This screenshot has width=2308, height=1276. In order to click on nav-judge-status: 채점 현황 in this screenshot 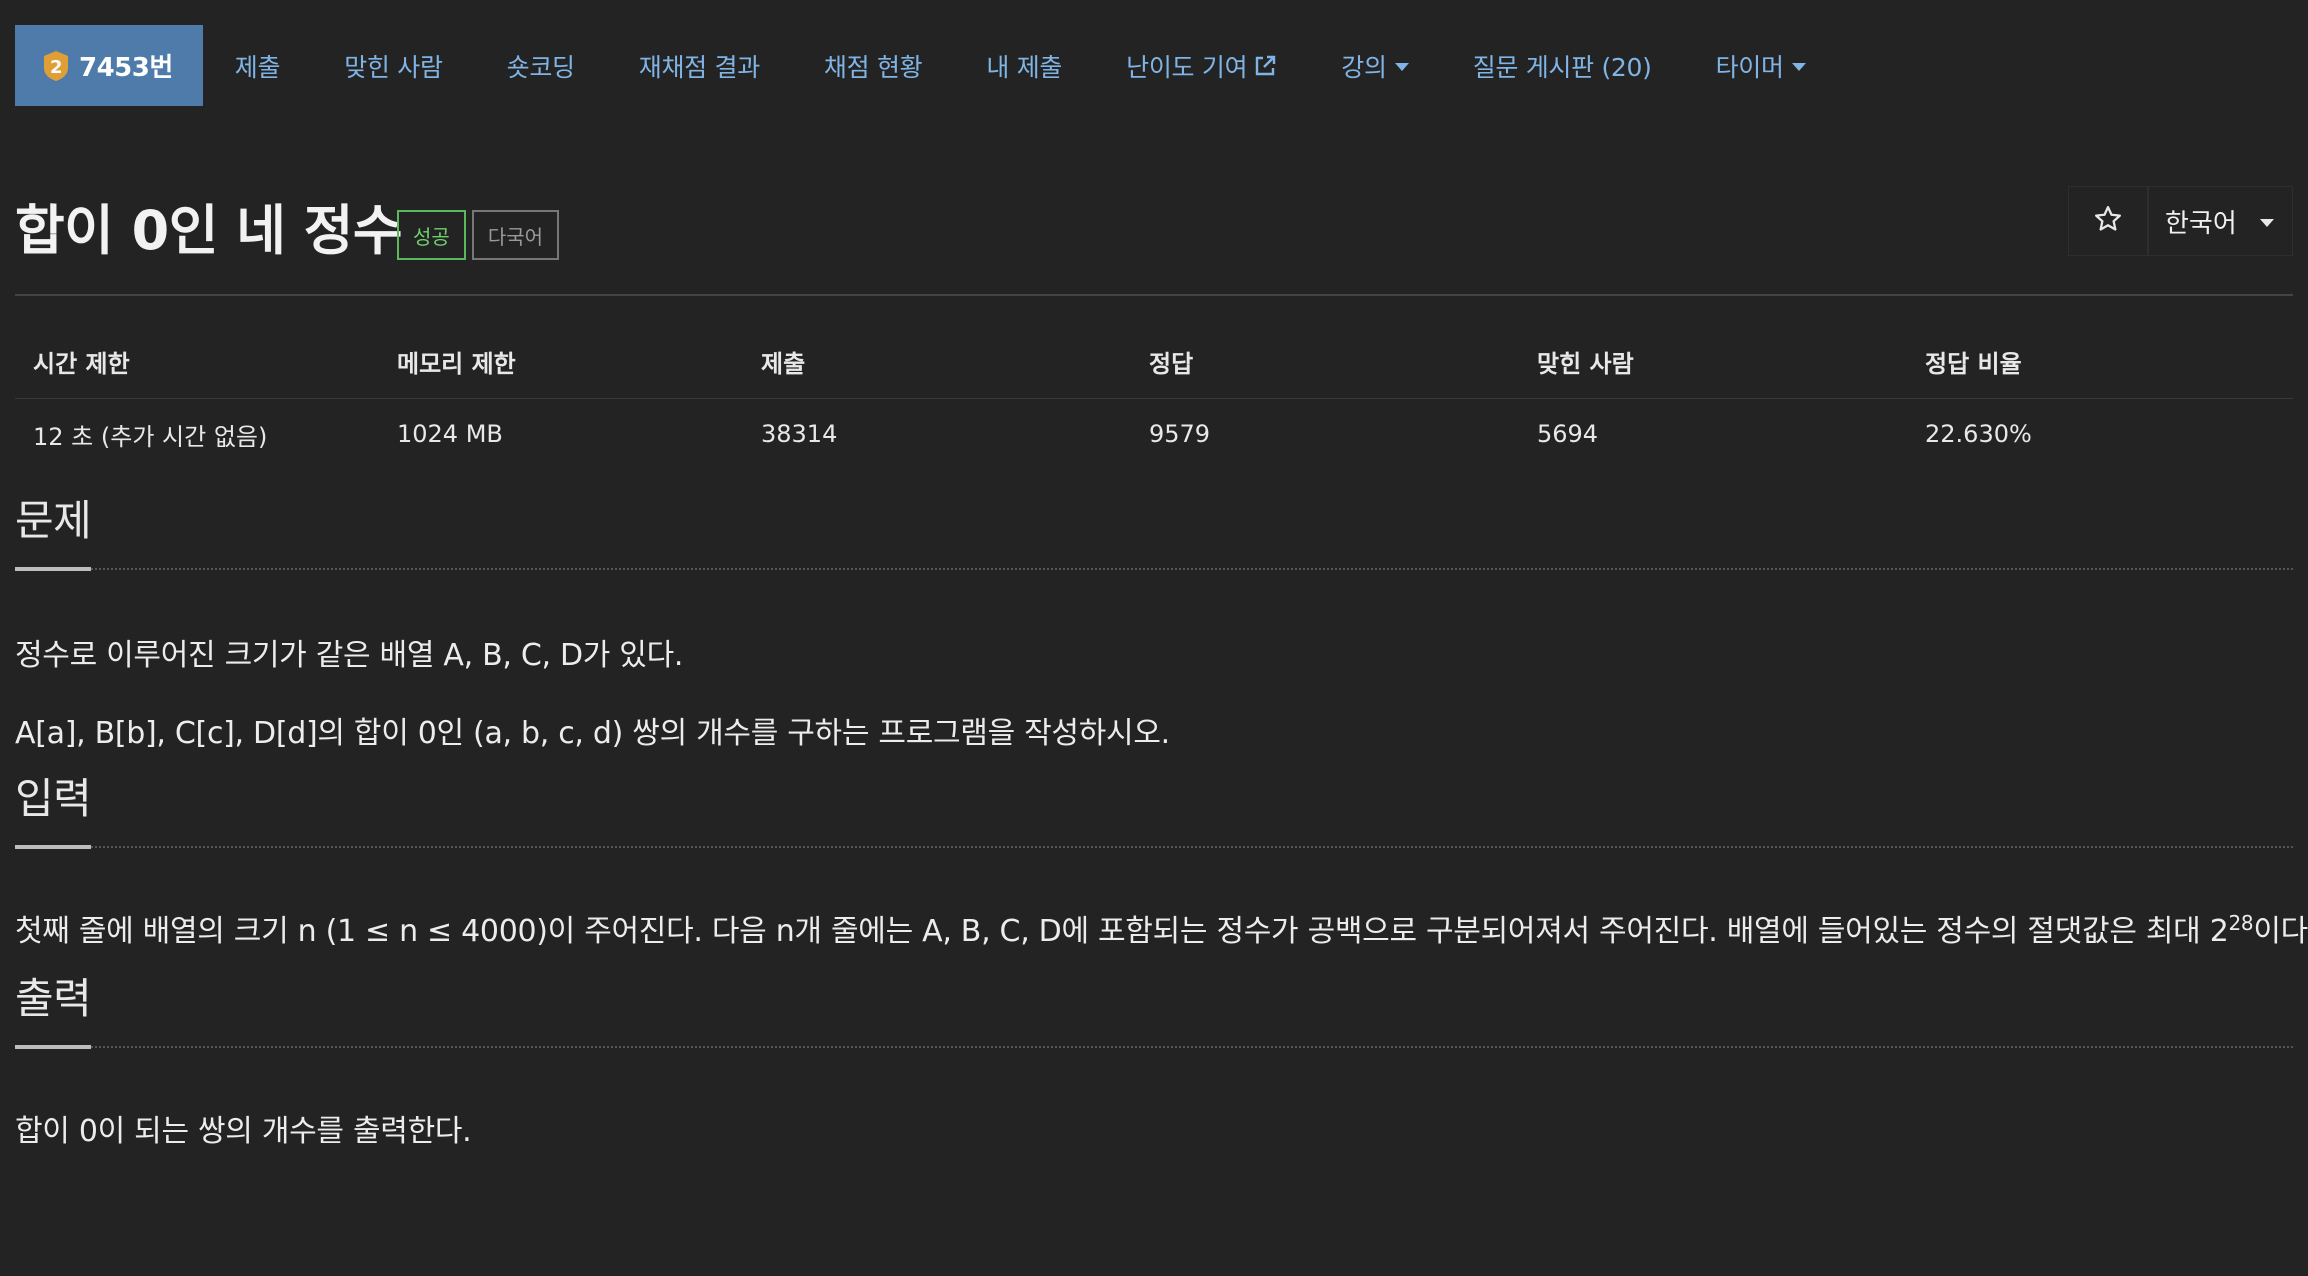, I will do `click(873, 65)`.